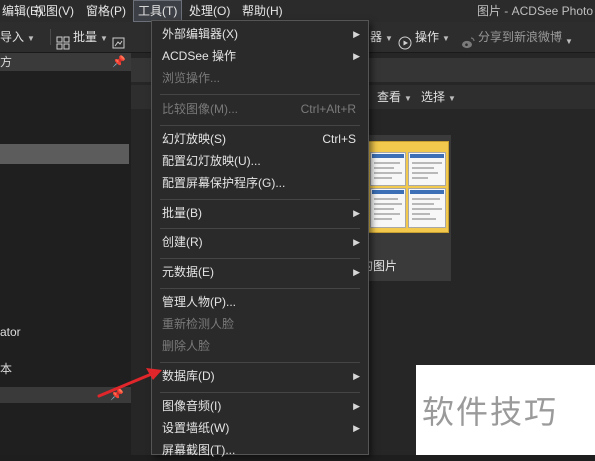 This screenshot has width=595, height=461. I want to click on menu-process: 处理(O), so click(209, 11).